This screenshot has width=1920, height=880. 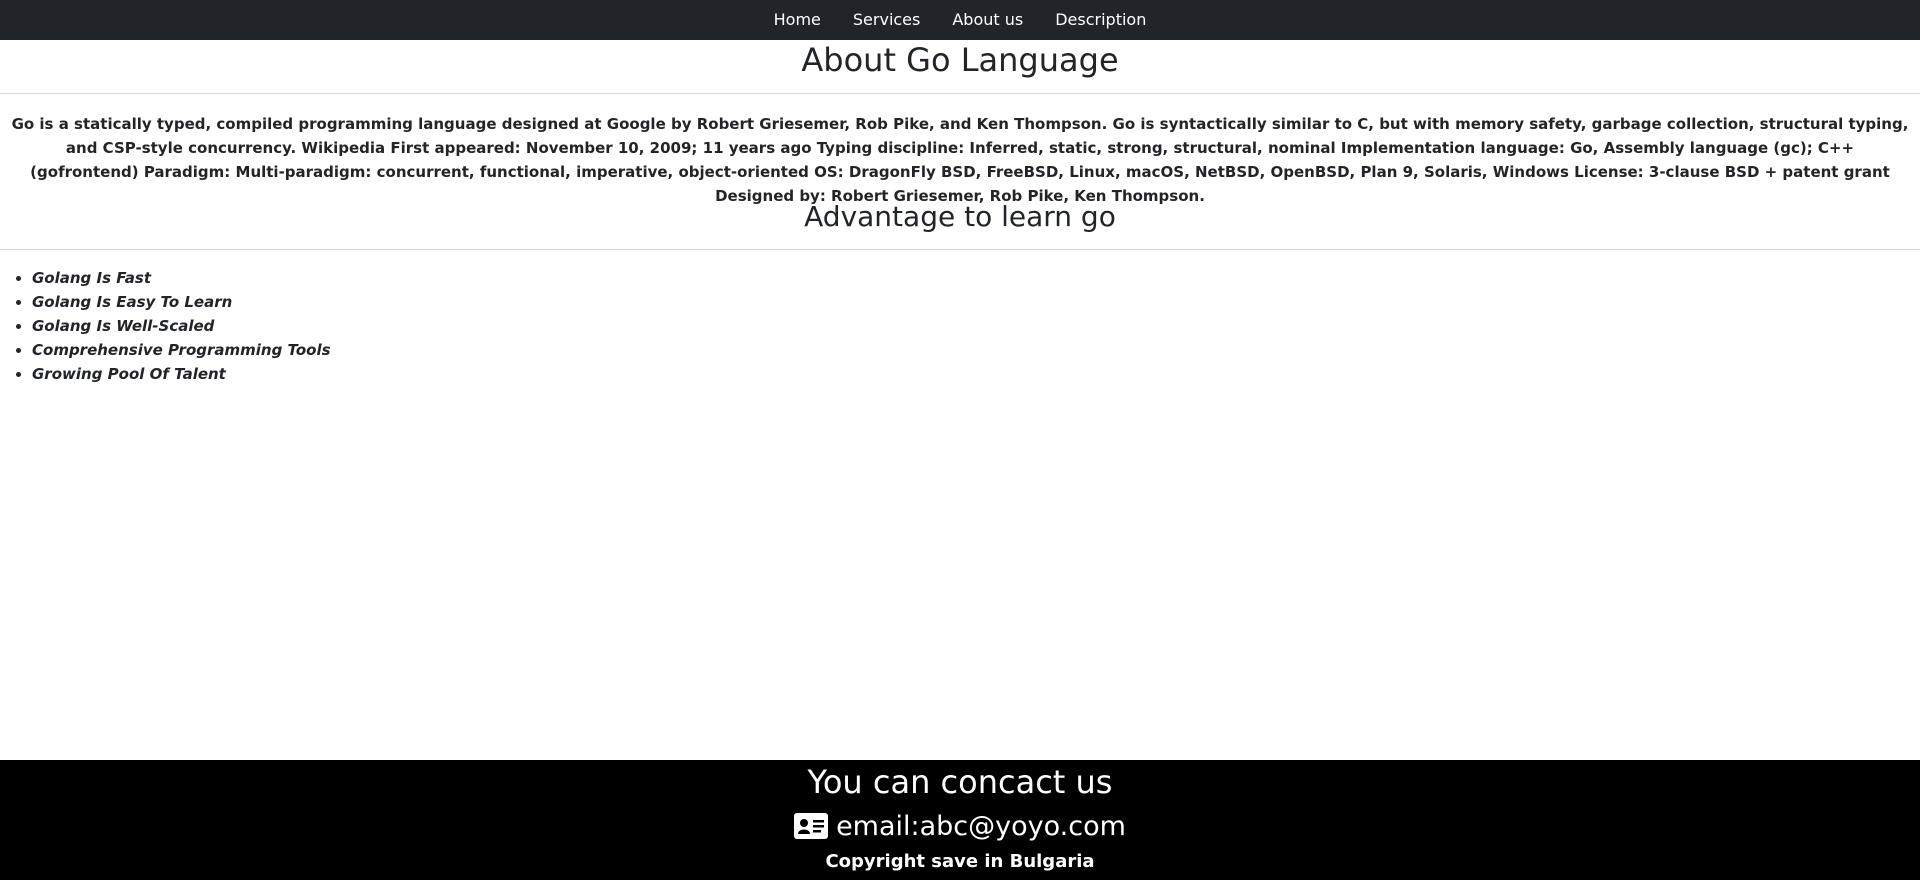 What do you see at coordinates (960, 249) in the screenshot?
I see `advantages-divider` at bounding box center [960, 249].